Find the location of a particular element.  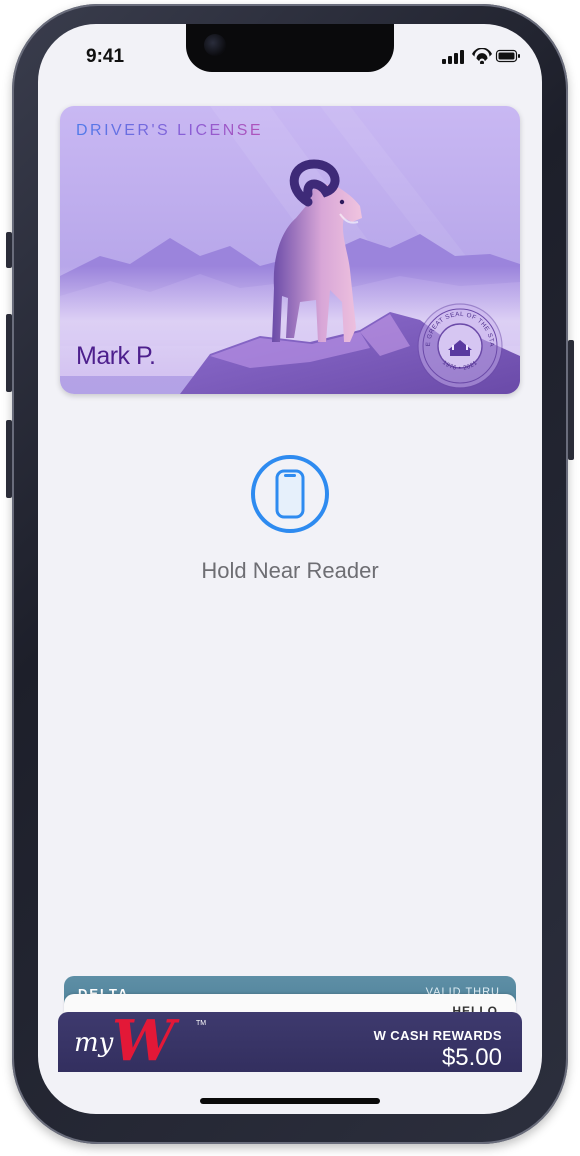

front-camera is located at coordinates (215, 45).